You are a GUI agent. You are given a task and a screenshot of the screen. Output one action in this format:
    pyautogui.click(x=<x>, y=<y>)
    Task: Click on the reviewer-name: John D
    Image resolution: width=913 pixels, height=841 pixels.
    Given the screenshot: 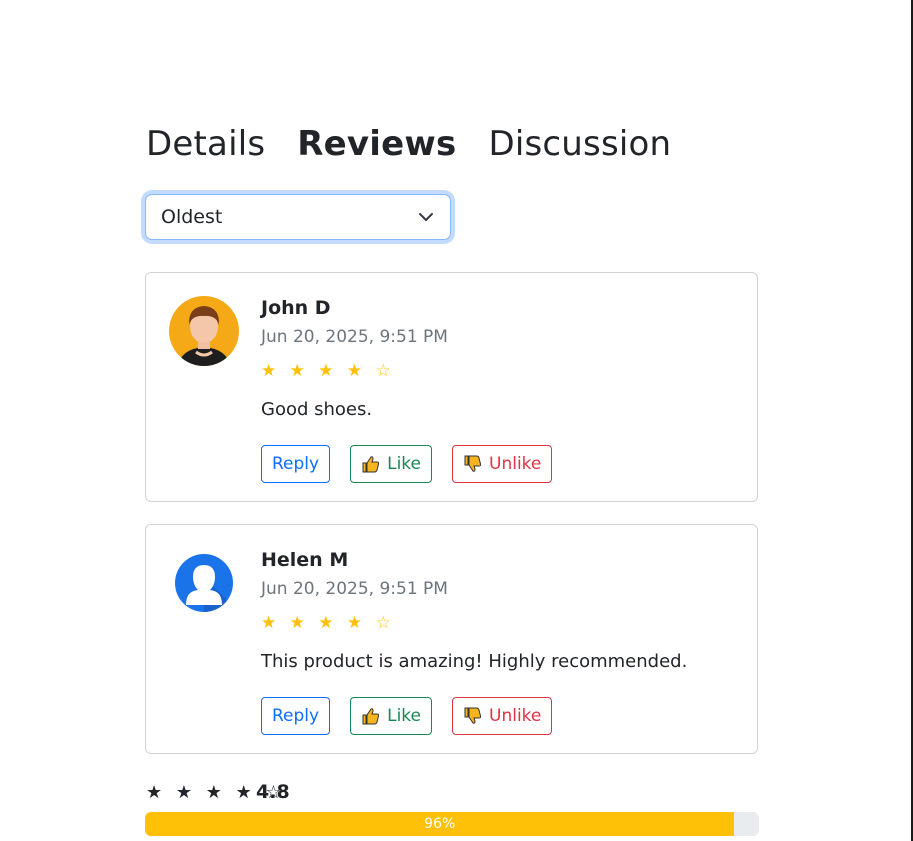 What is the action you would take?
    pyautogui.click(x=296, y=308)
    